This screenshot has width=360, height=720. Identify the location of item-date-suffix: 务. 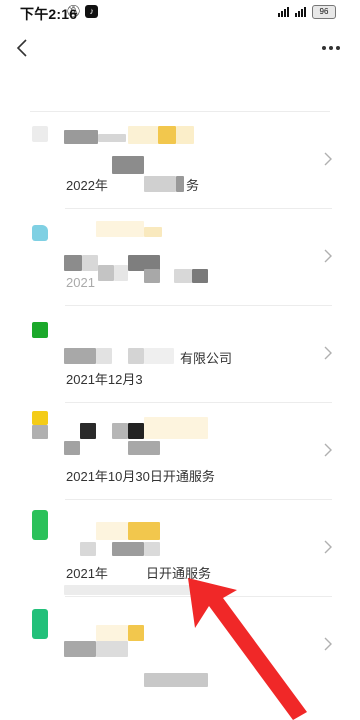
(193, 185).